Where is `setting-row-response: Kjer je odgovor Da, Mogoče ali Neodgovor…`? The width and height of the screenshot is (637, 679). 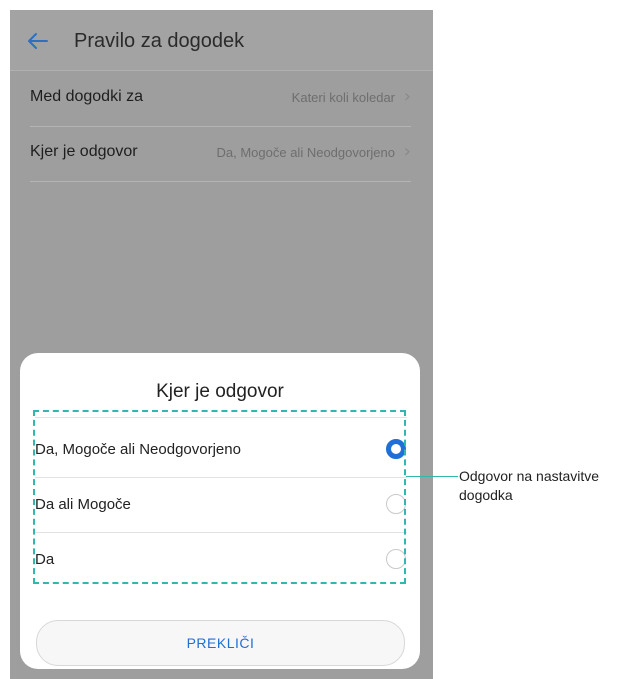 setting-row-response: Kjer je odgovor Da, Mogoče ali Neodgovor… is located at coordinates (220, 154).